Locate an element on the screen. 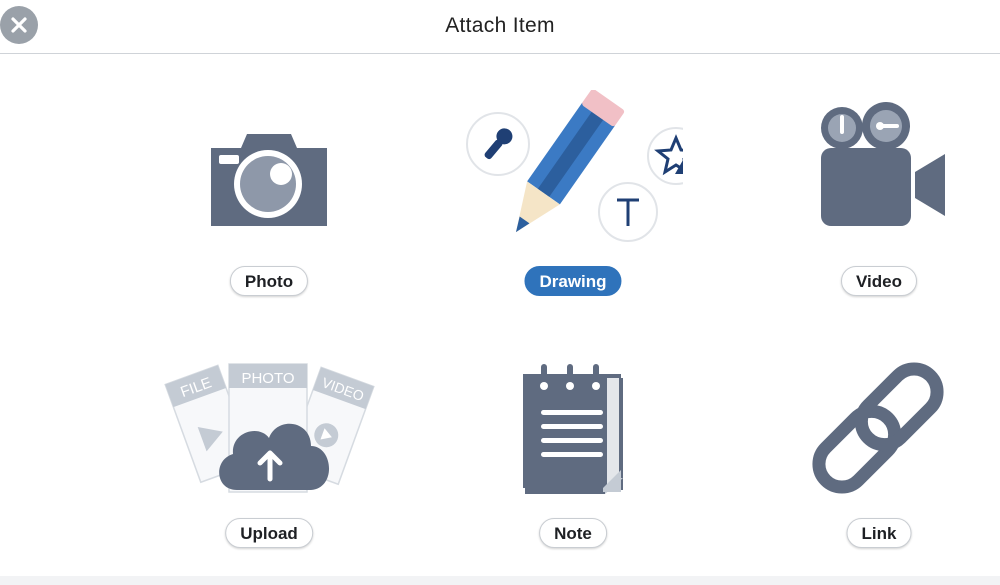 The image size is (1000, 585). attach-photo-option: Photo is located at coordinates (269, 210).